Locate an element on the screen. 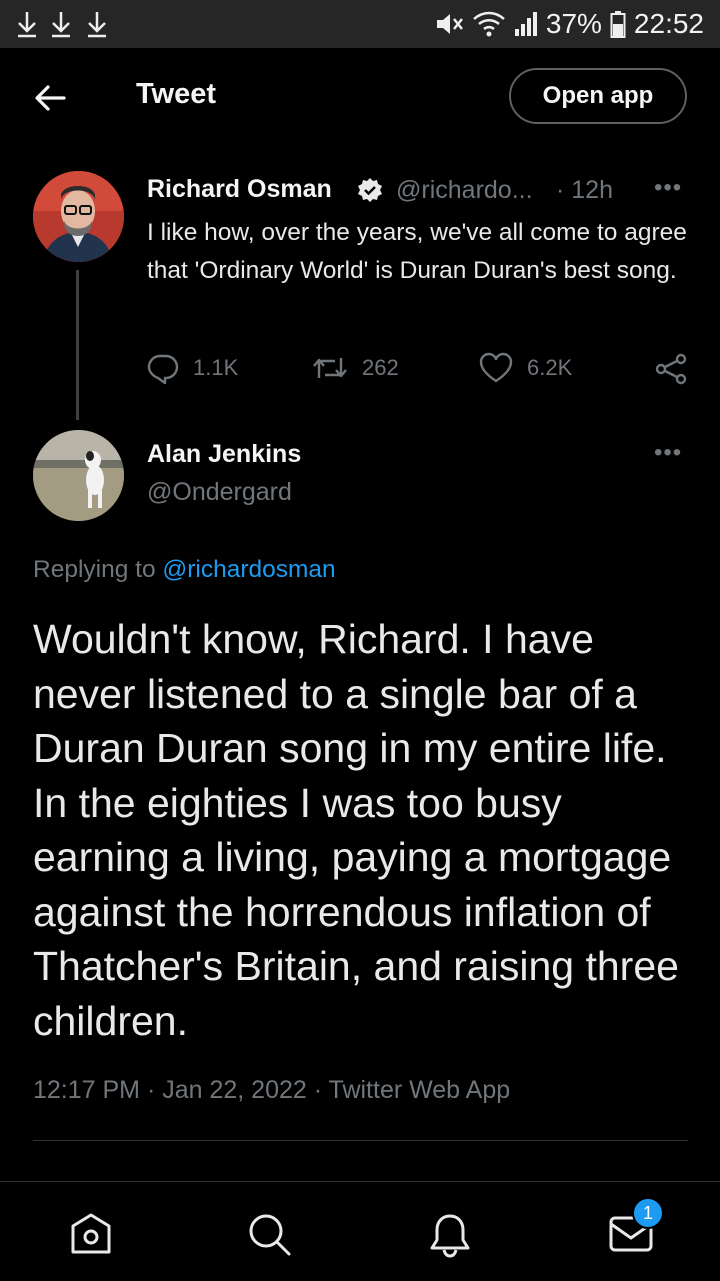  reply-count: 1.1K is located at coordinates (216, 367).